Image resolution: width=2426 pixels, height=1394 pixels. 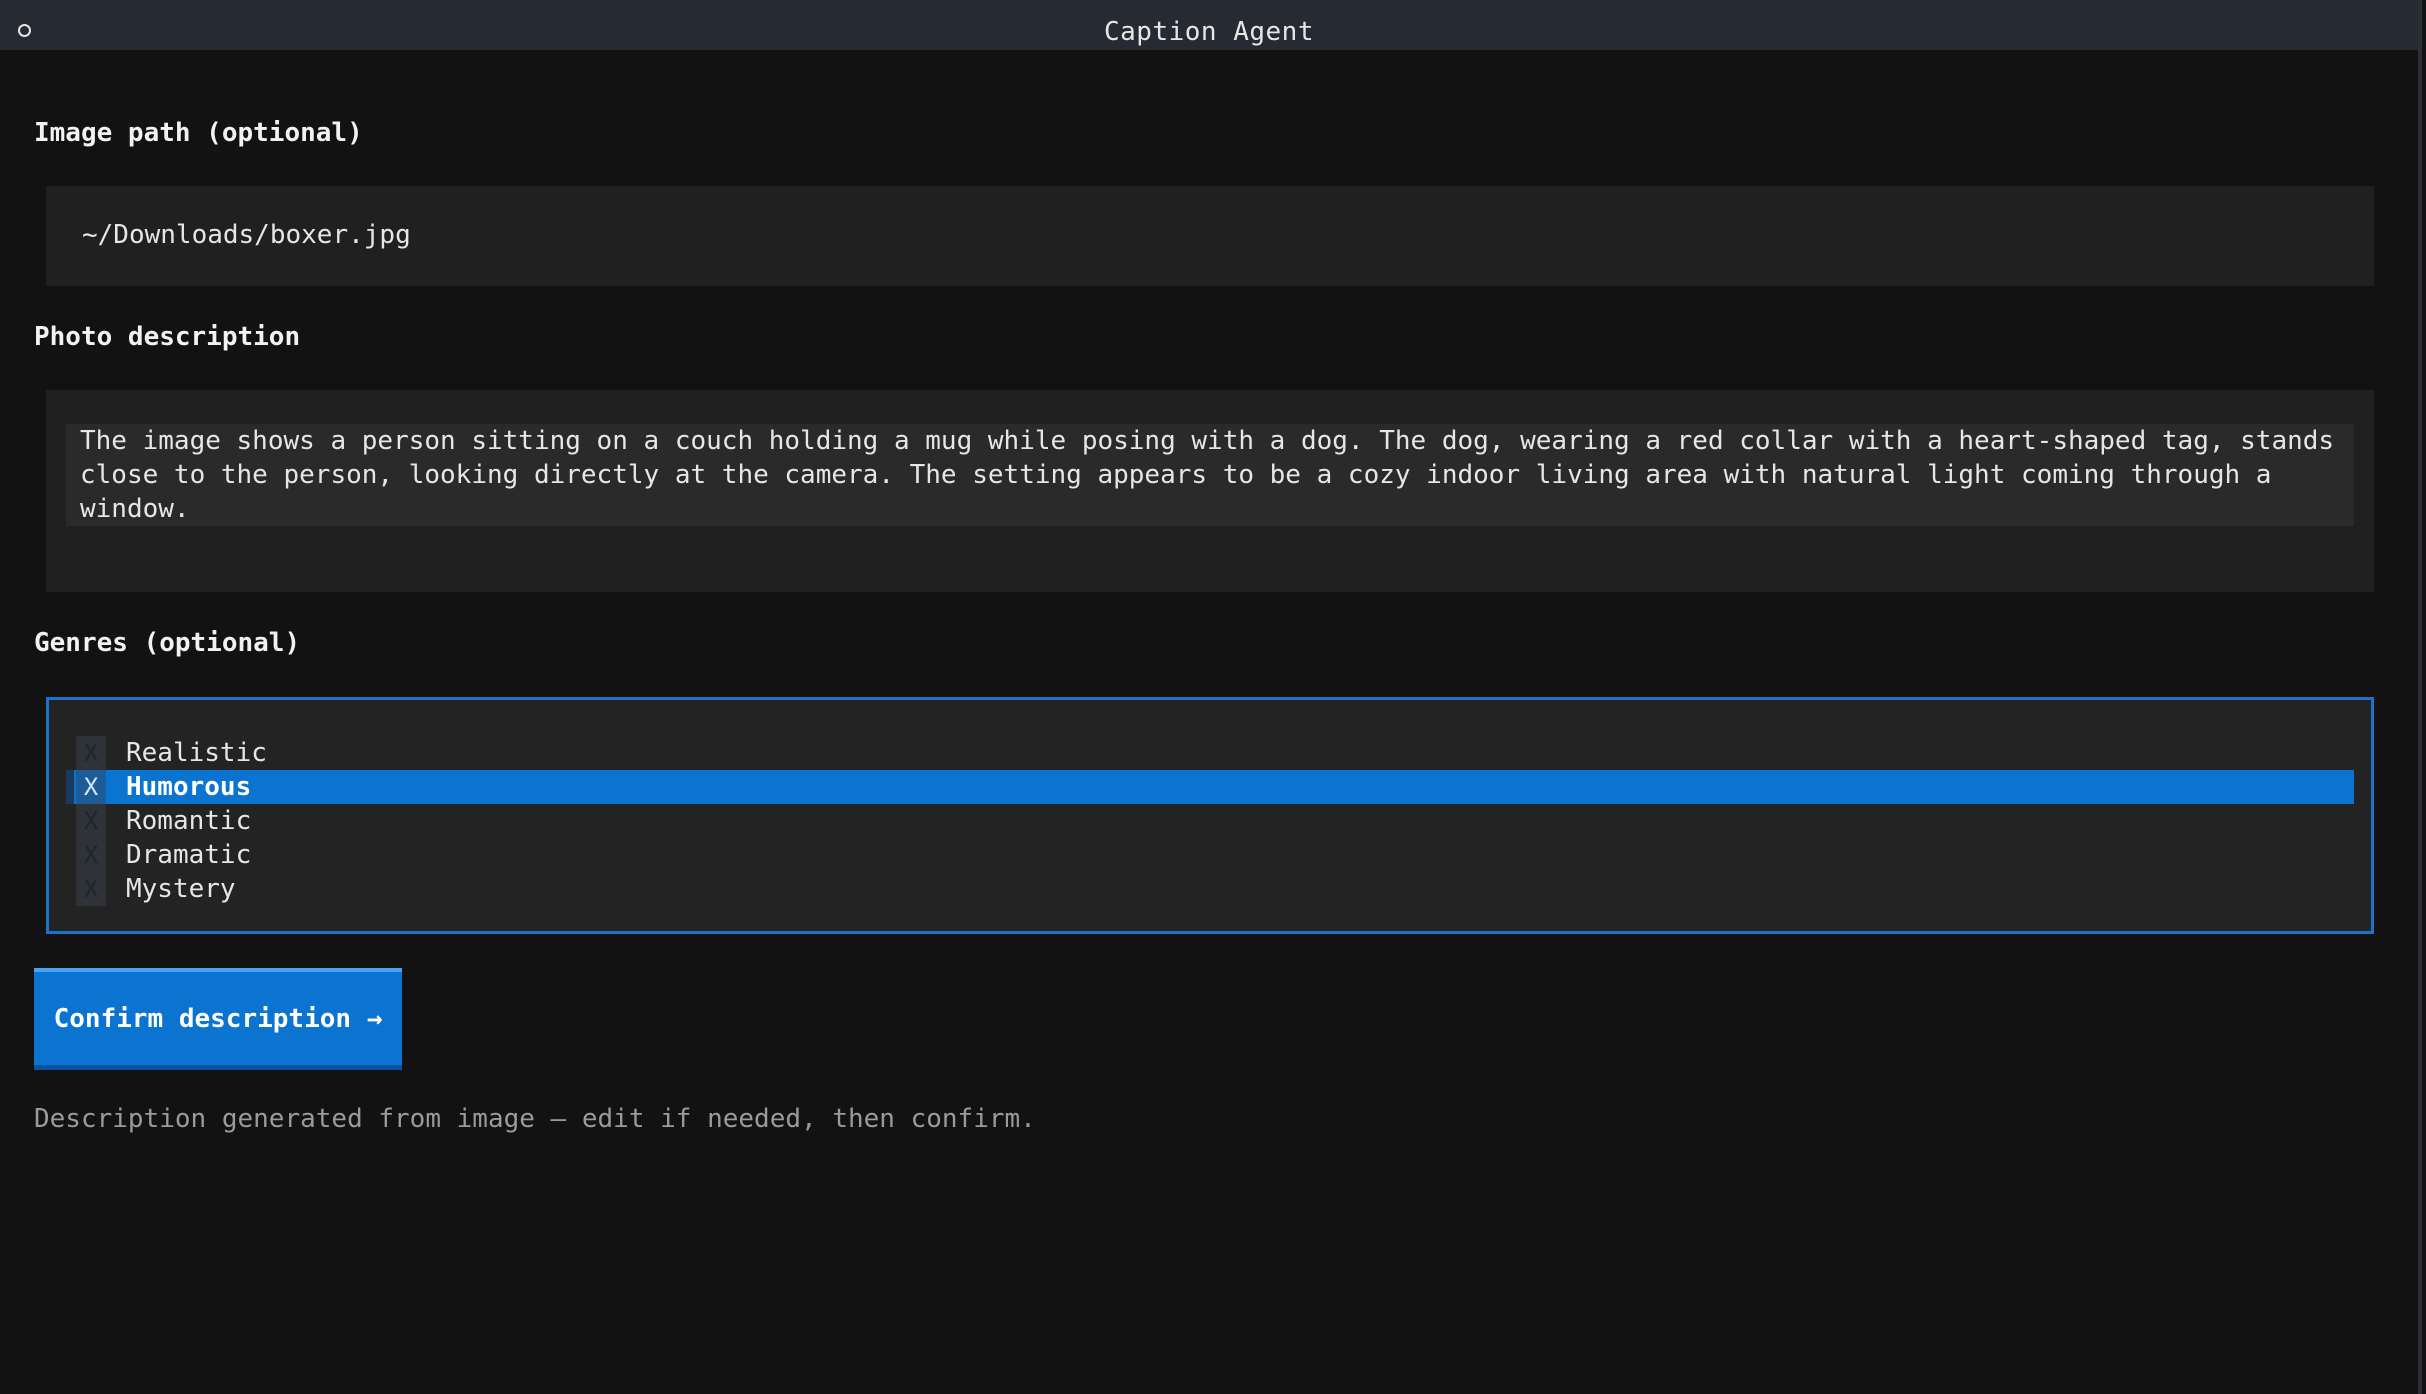 I want to click on genre-item-humorous: X Humorous, so click(x=1210, y=787).